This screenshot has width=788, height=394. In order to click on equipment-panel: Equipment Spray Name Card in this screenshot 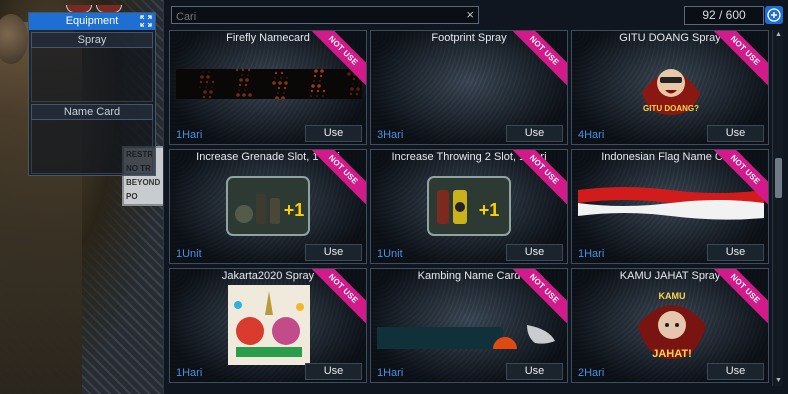, I will do `click(92, 94)`.